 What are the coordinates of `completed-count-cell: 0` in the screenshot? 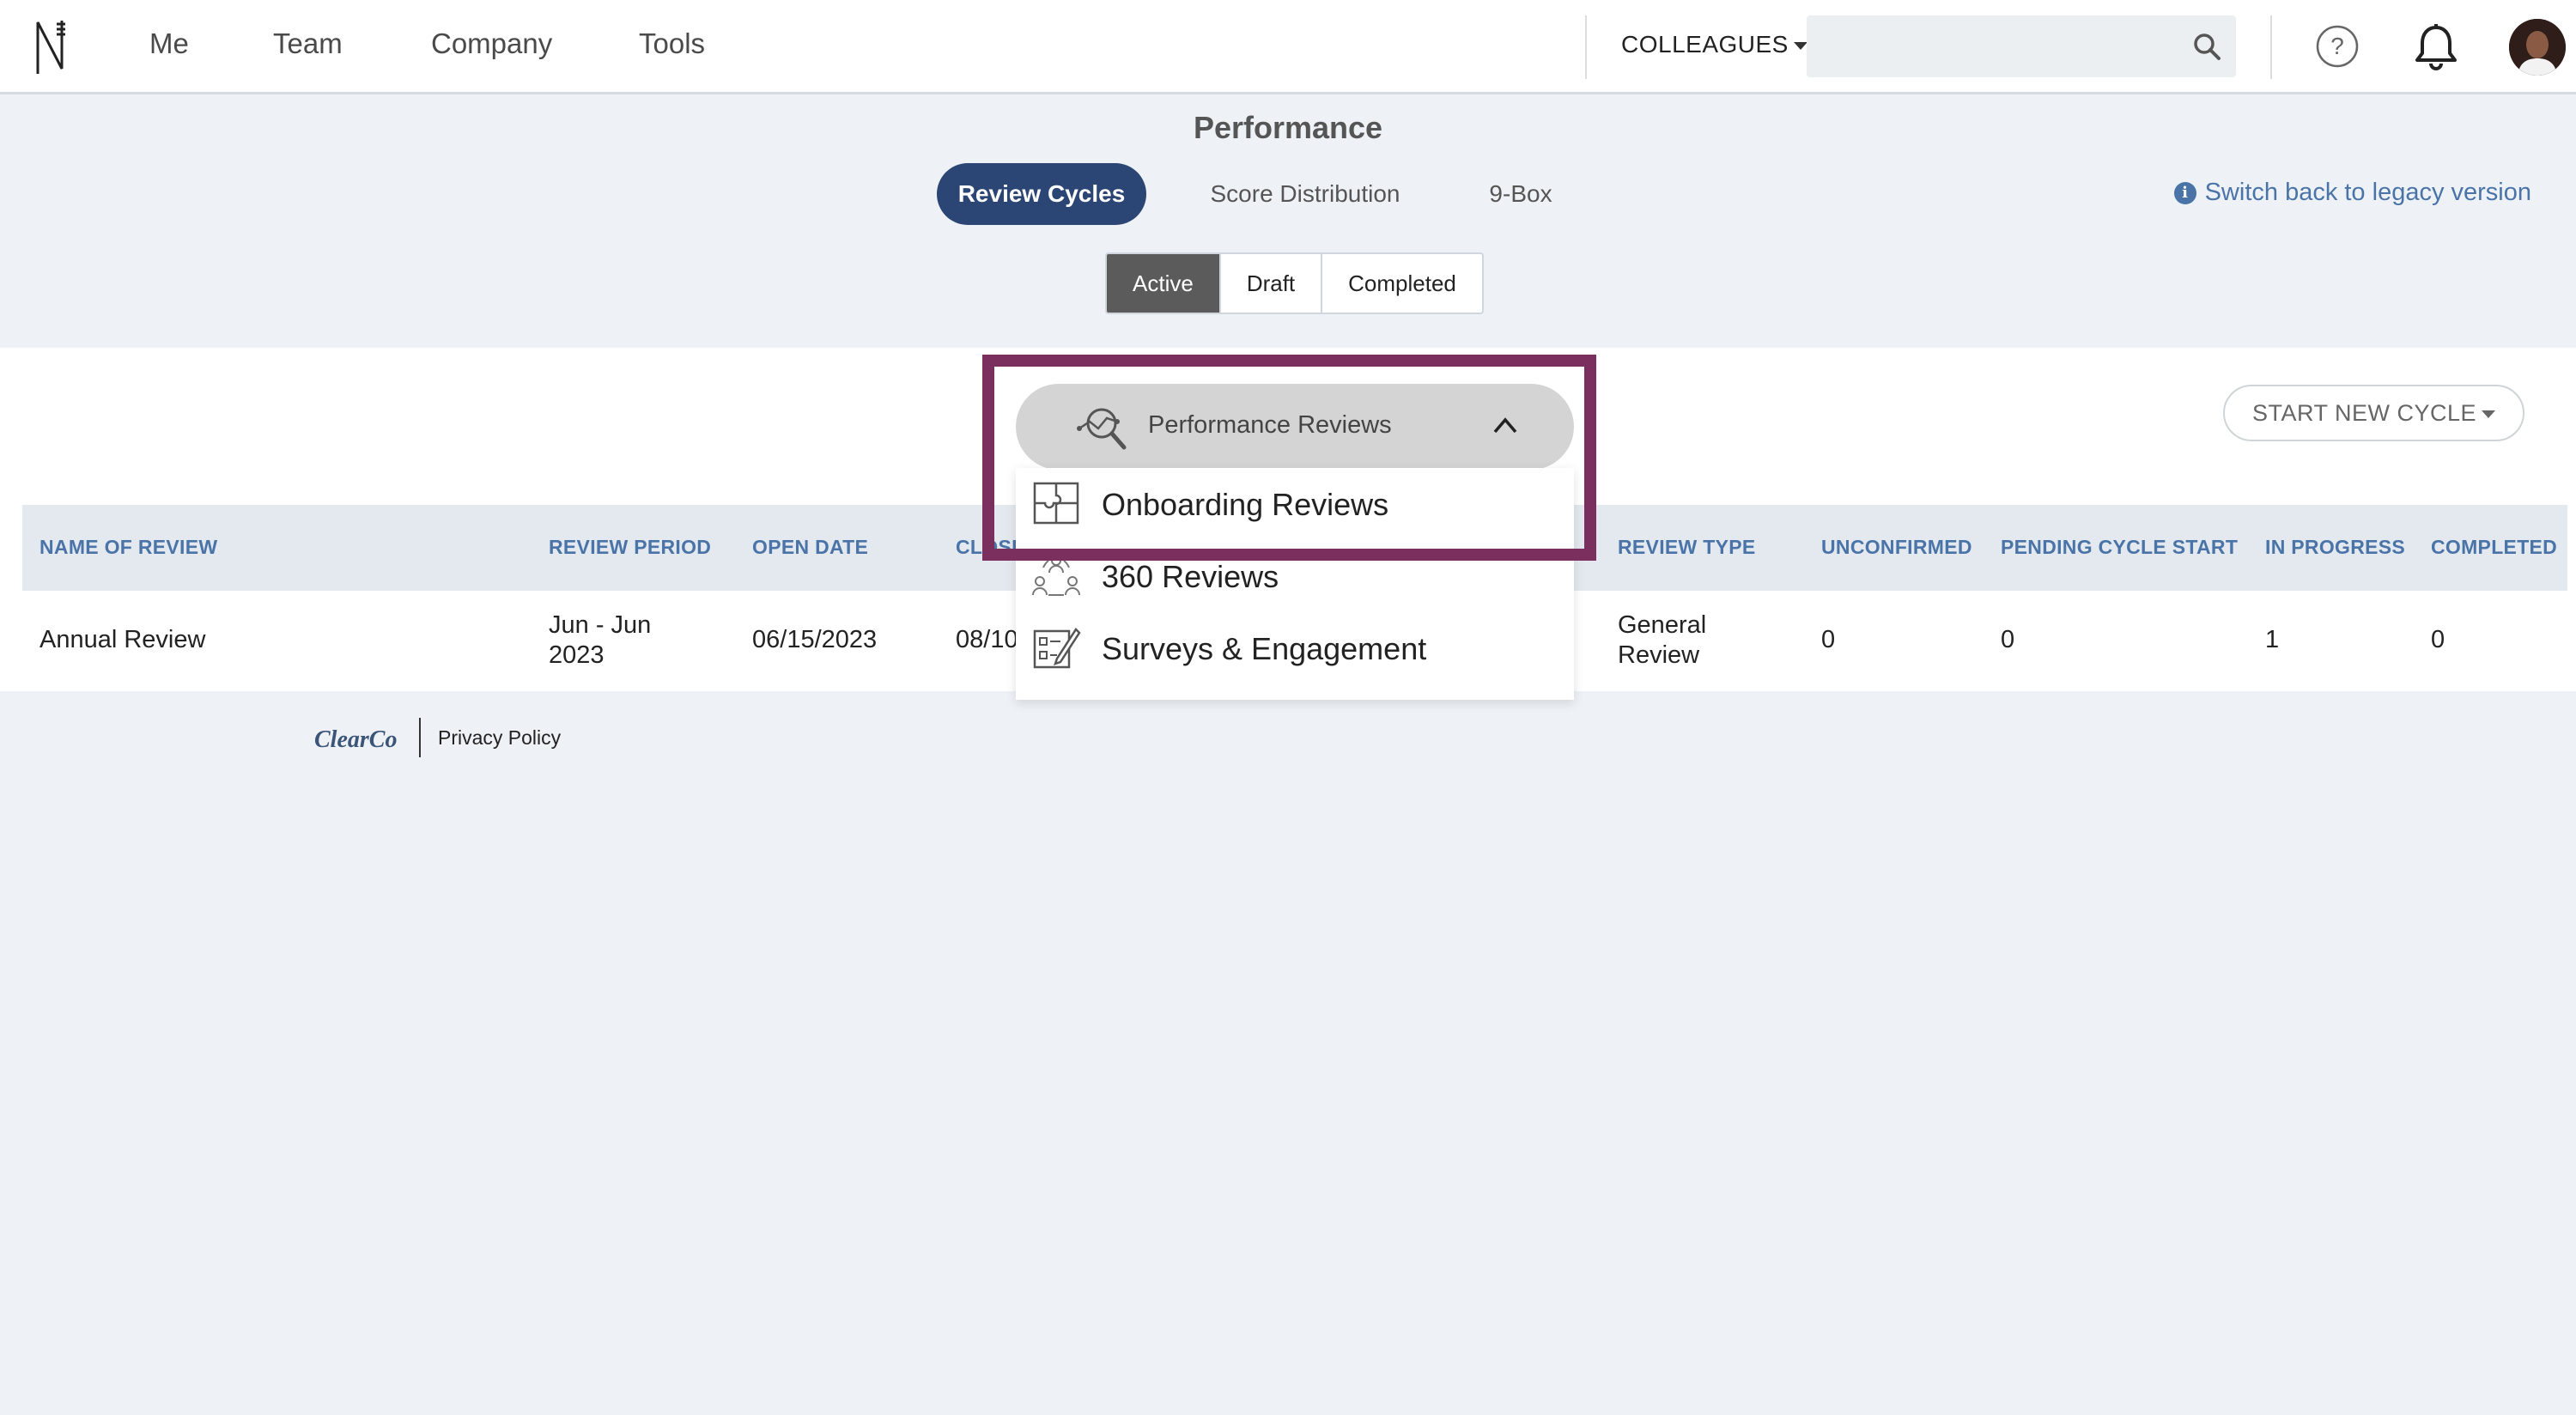 It's located at (2438, 639).